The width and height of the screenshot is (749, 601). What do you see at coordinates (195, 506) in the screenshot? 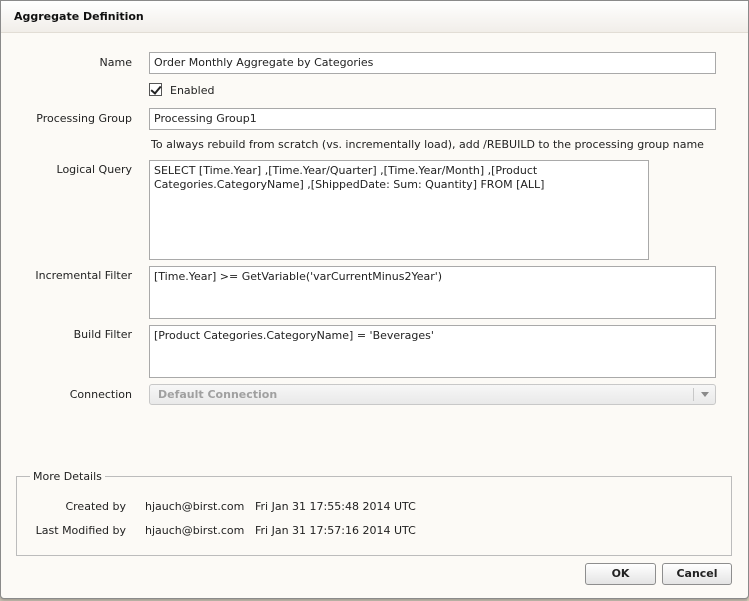
I see `created-by-user: hjauch@birst.com` at bounding box center [195, 506].